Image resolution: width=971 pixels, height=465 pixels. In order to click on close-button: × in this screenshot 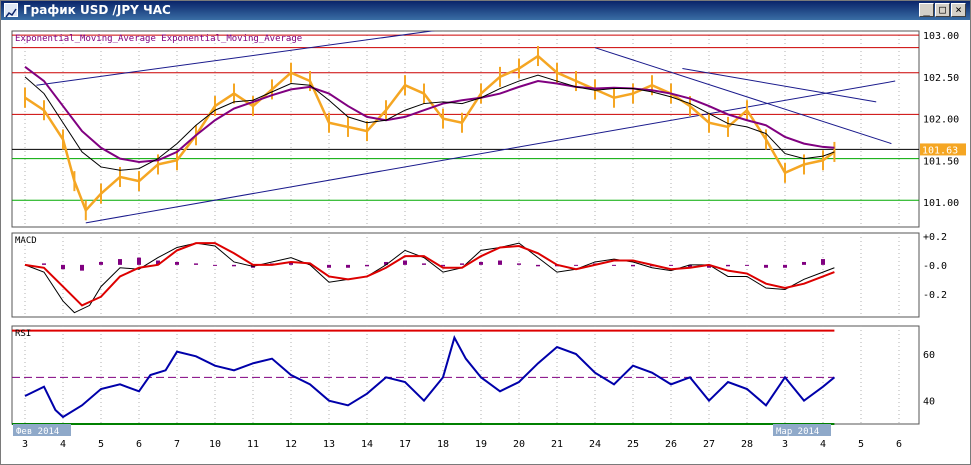, I will do `click(958, 10)`.